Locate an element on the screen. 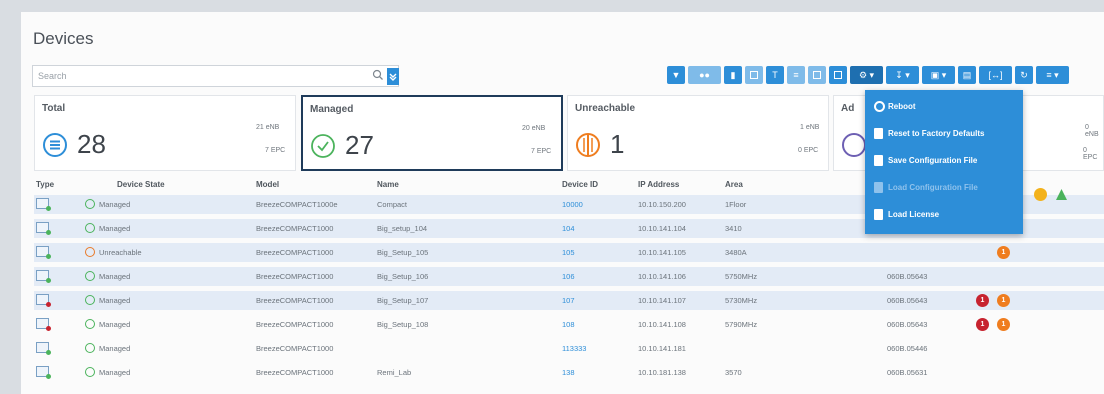  text-icon: T is located at coordinates (775, 75).